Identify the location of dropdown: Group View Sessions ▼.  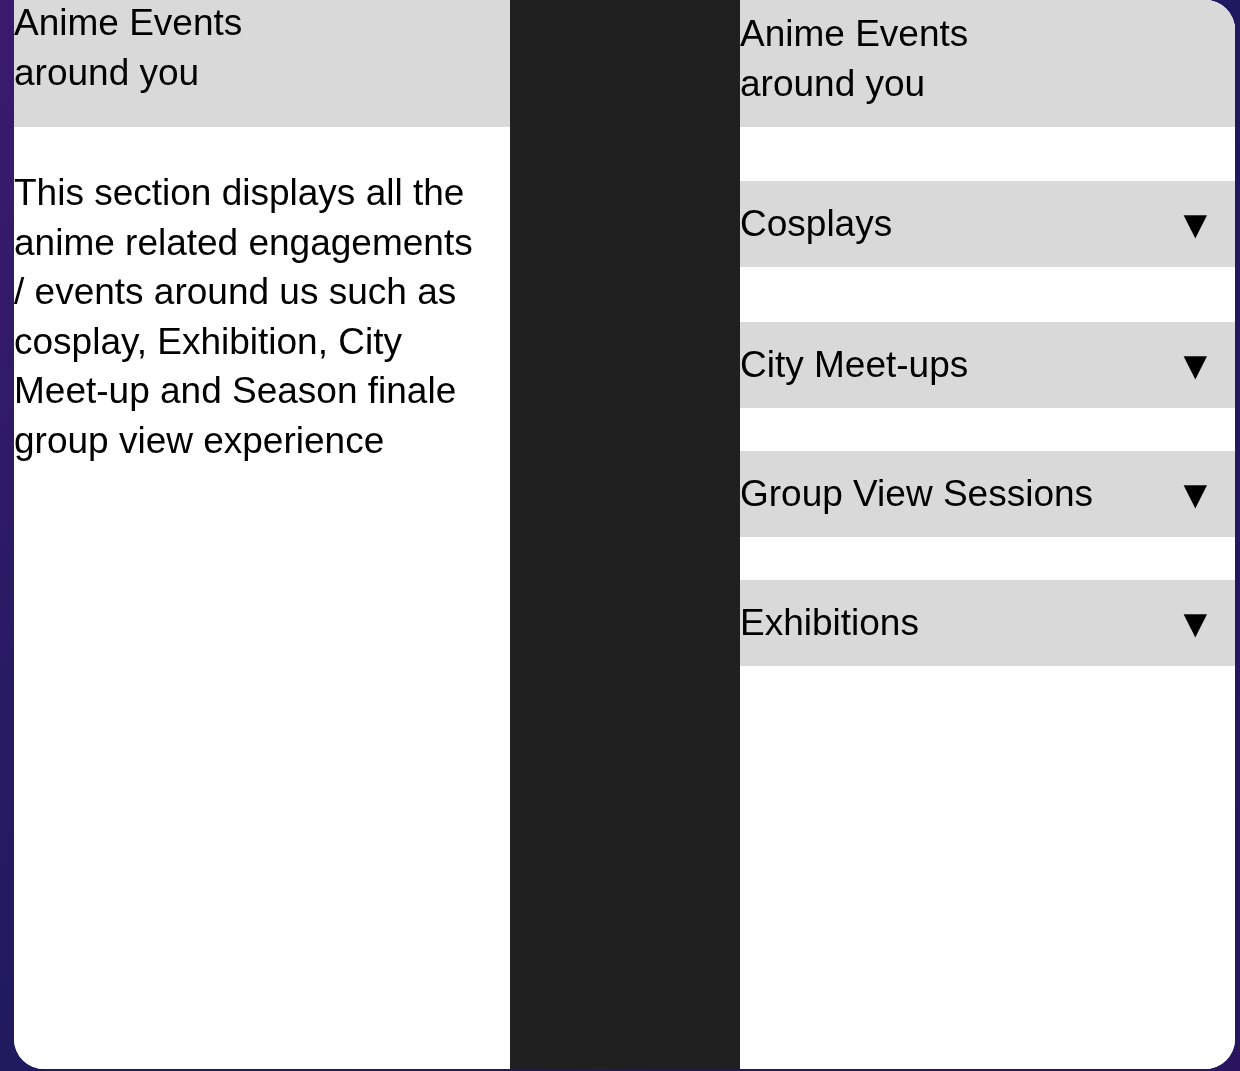
(987, 494).